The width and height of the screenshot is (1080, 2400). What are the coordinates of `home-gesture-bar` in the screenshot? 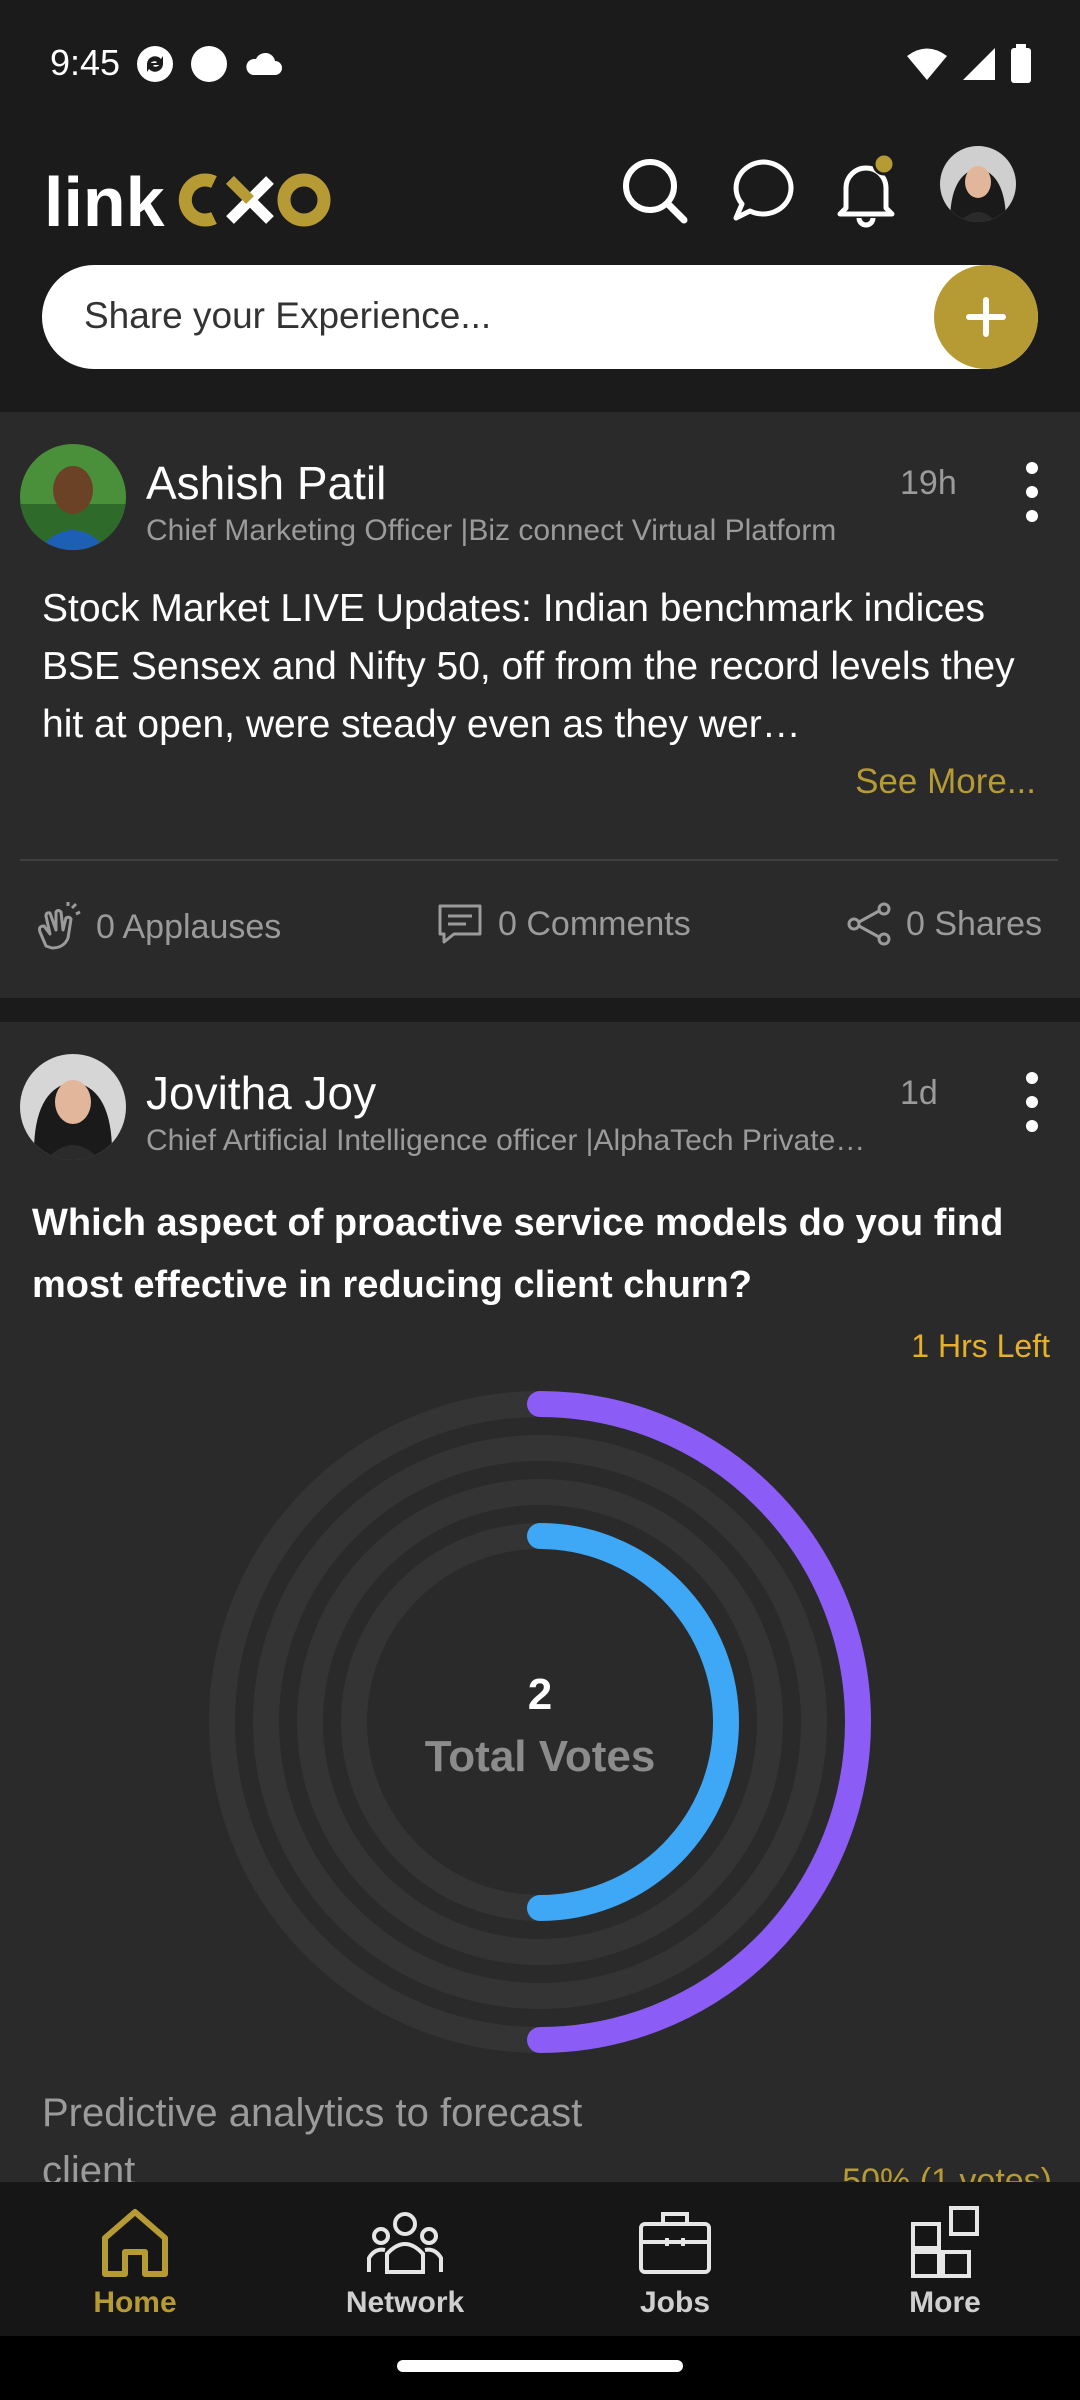 It's located at (540, 2366).